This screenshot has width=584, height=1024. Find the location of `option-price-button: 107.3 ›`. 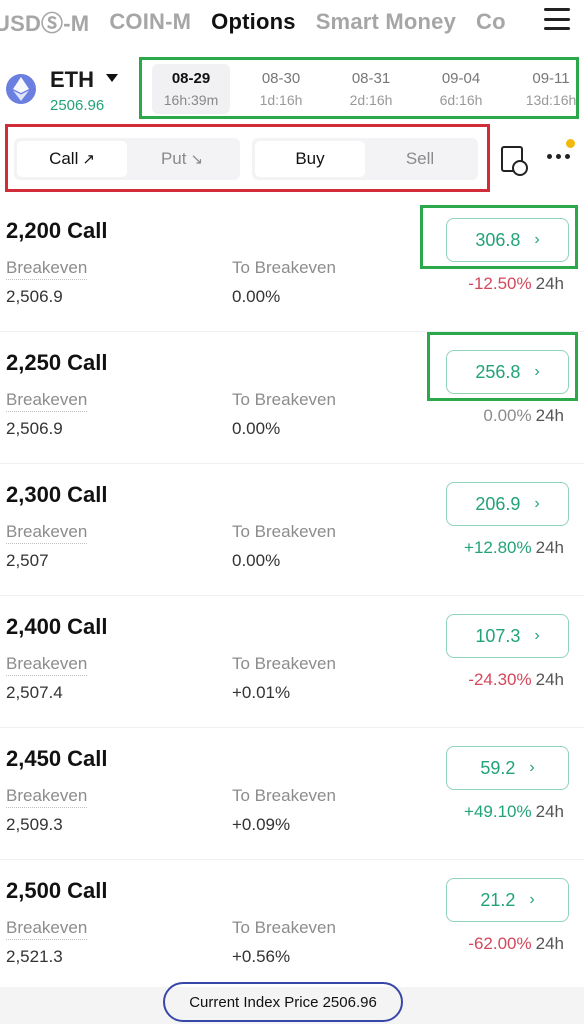

option-price-button: 107.3 › is located at coordinates (507, 636).